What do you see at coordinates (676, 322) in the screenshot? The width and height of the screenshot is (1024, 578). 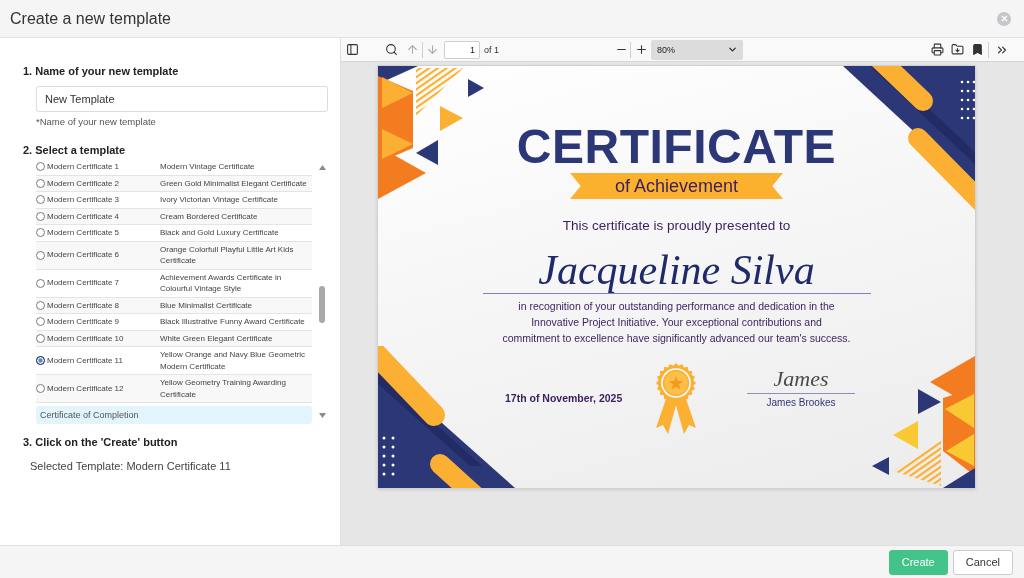 I see `citation-text: in recognition of your outstanding performance and dedication in the Innovative Project Initiative. Your exceptional contributions and commitment to excellence have significantly advanced our team's success.` at bounding box center [676, 322].